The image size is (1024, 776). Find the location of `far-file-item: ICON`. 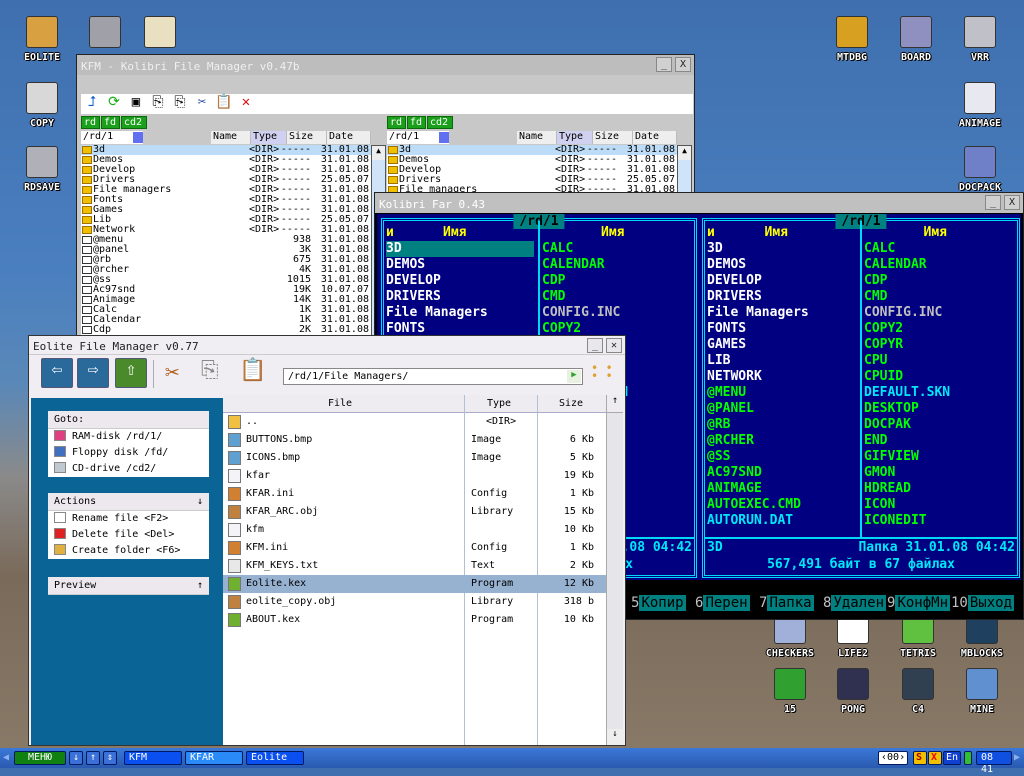

far-file-item: ICON is located at coordinates (879, 505).